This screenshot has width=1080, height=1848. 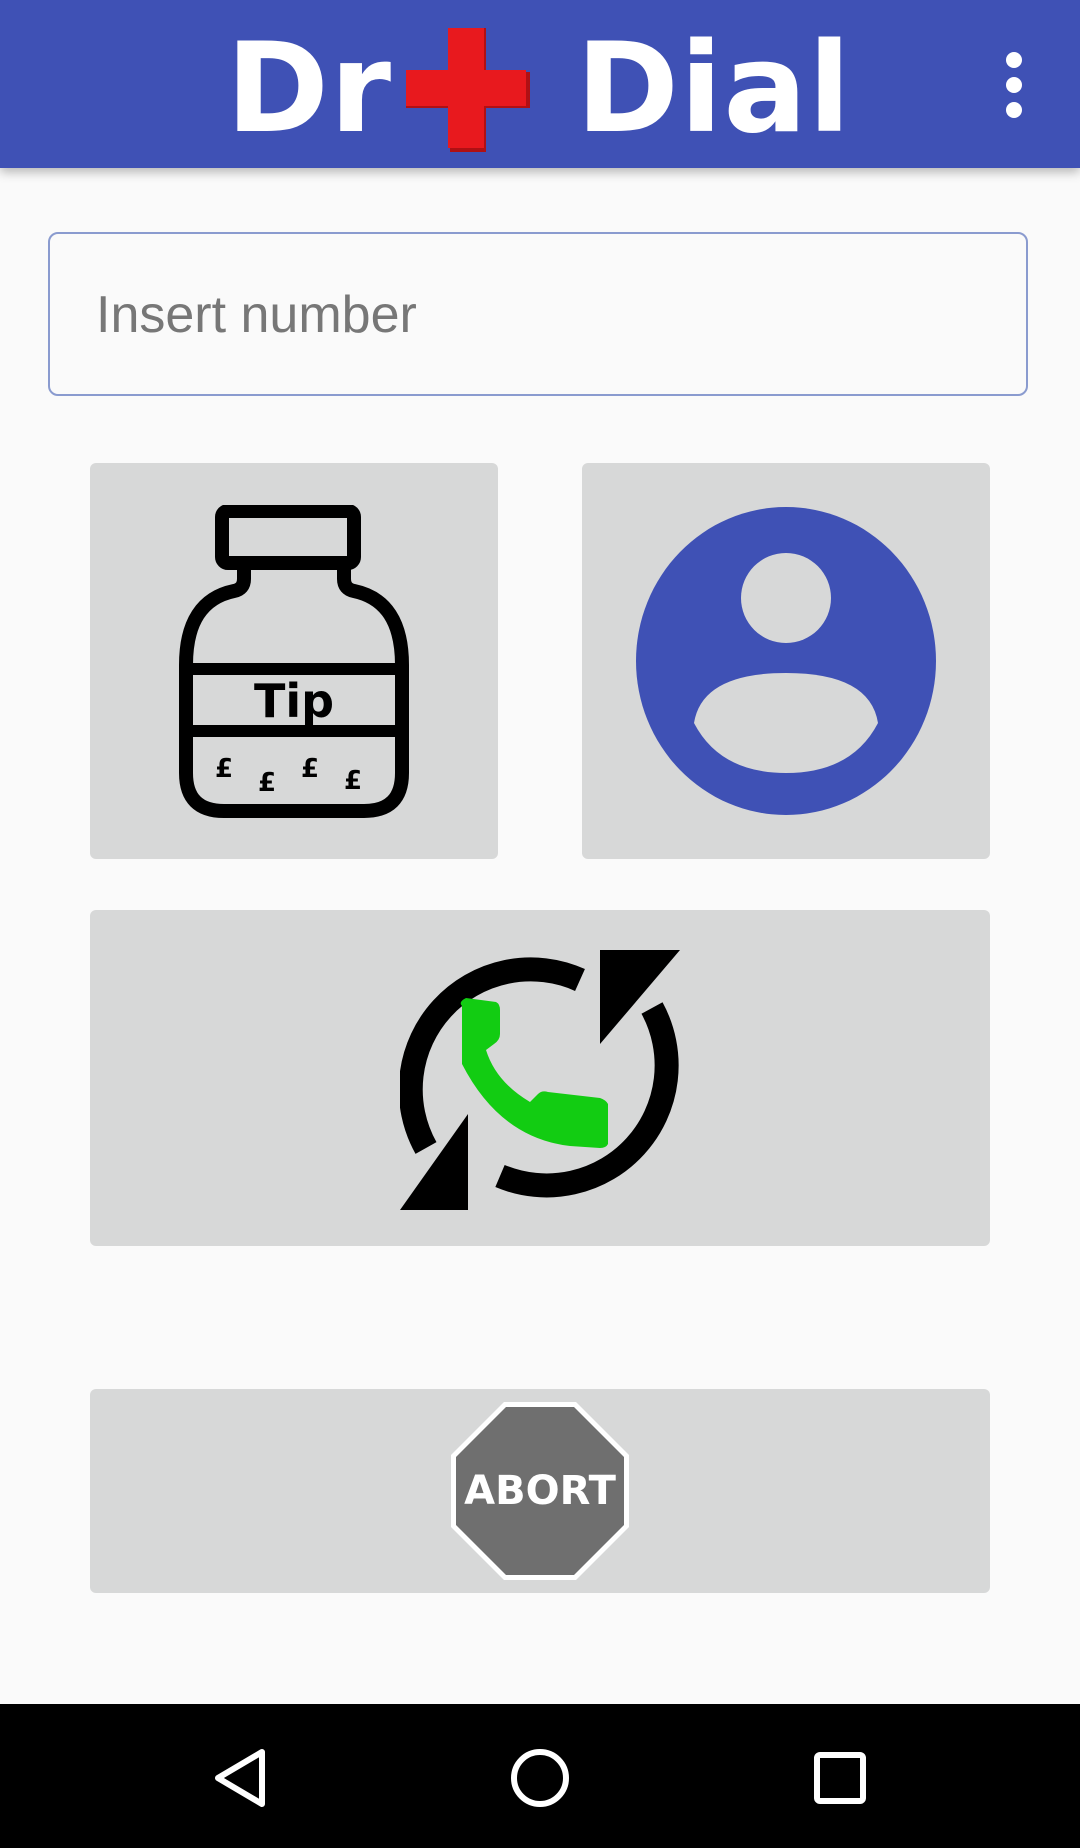 I want to click on system-nav-bar, so click(x=540, y=1776).